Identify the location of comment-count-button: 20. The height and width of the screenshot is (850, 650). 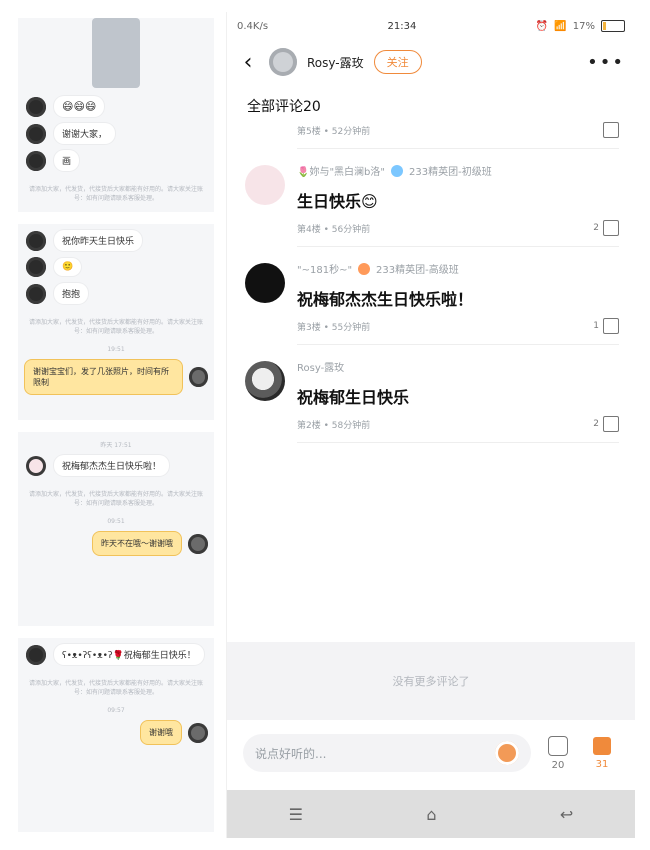
(558, 753).